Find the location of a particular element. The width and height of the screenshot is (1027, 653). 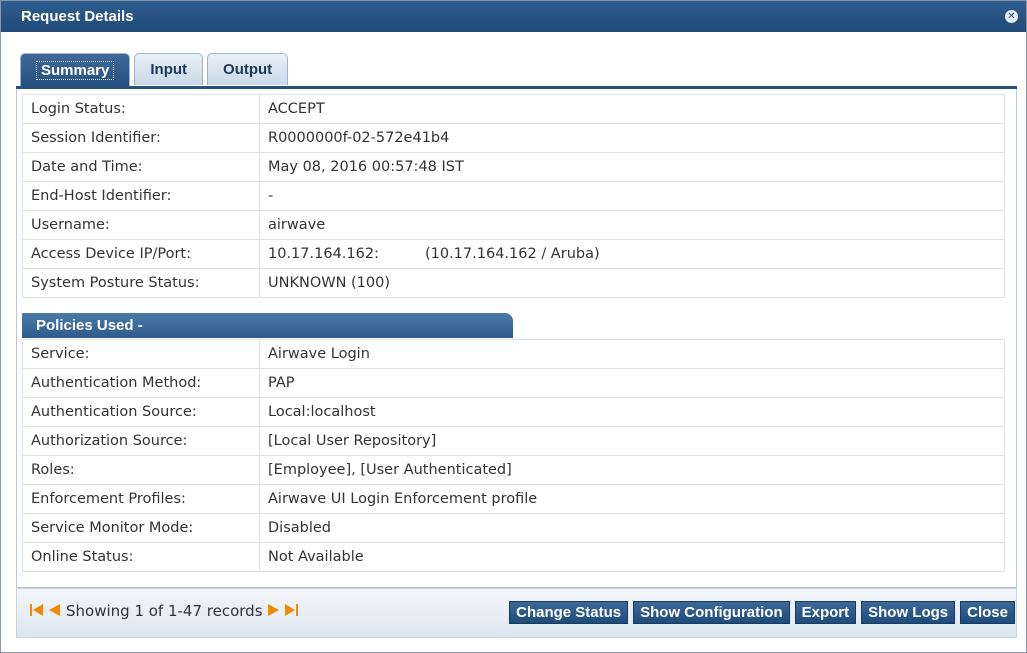

row-value: Airwave Login is located at coordinates (632, 354).